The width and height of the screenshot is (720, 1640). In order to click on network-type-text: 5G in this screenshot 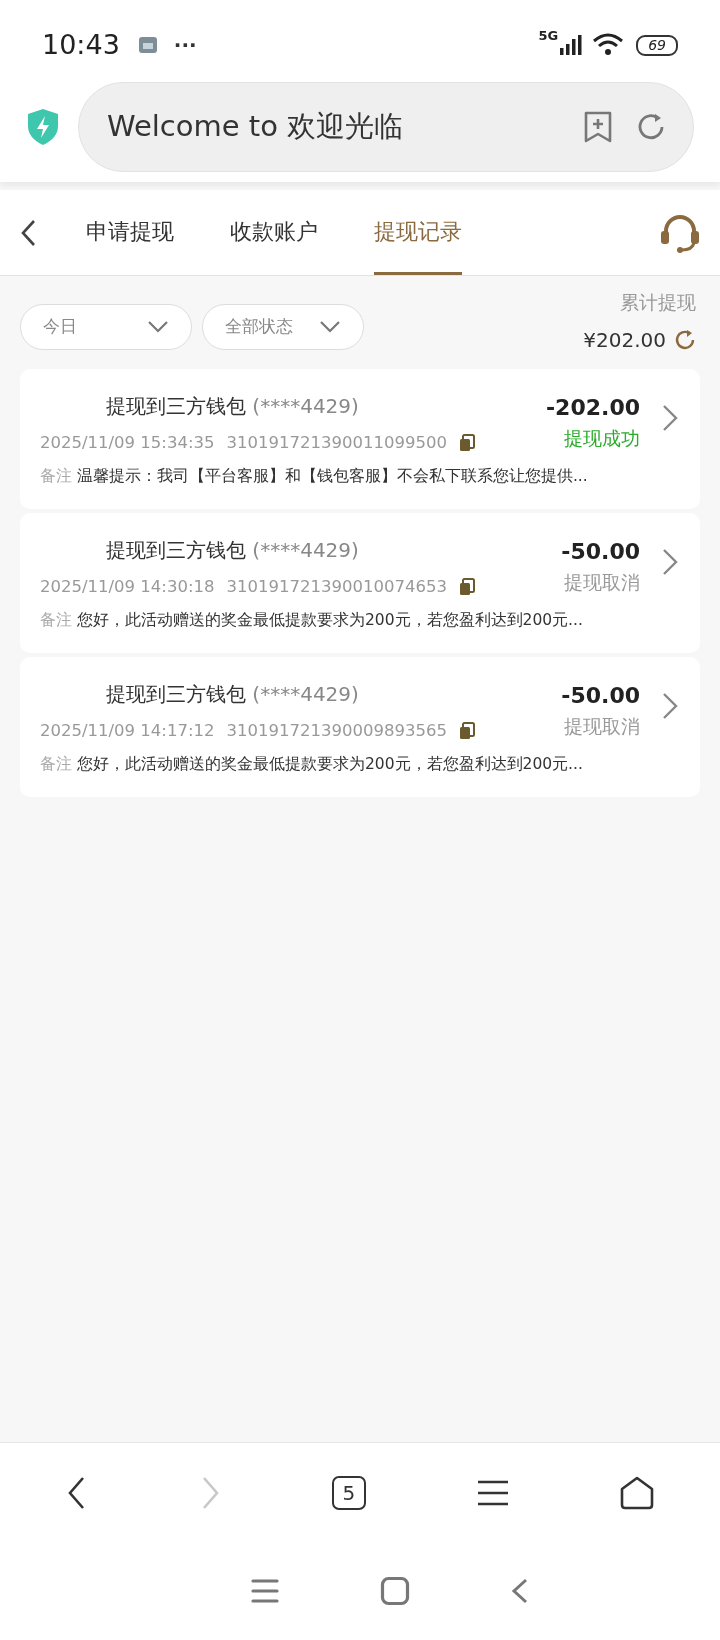, I will do `click(548, 36)`.